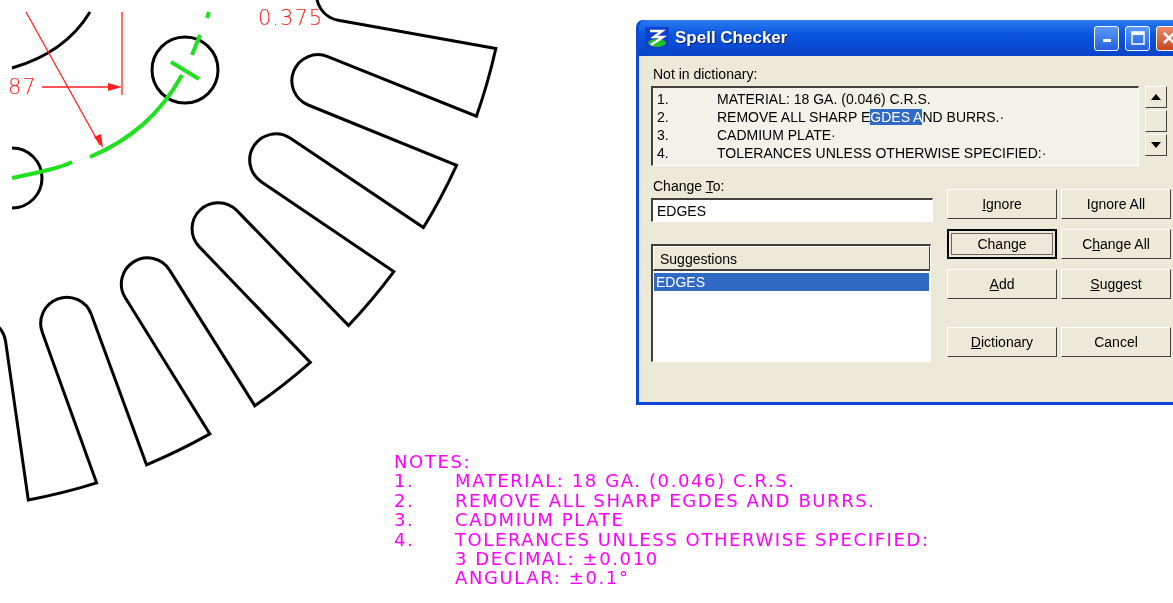 The width and height of the screenshot is (1173, 603). Describe the element at coordinates (692, 539) in the screenshot. I see `note-text: TOLERANCES UNLESS OTHERWISE SPECIFIED:` at that location.